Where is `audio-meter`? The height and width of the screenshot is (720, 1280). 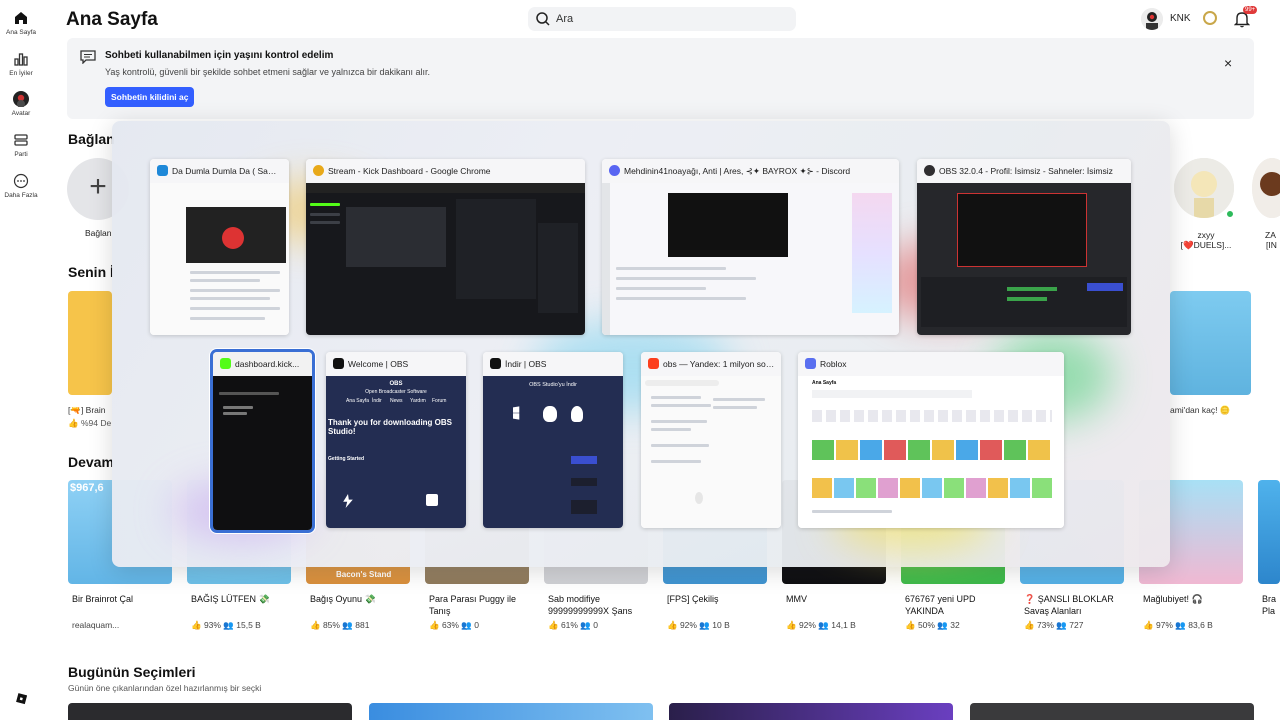
audio-meter is located at coordinates (1032, 289).